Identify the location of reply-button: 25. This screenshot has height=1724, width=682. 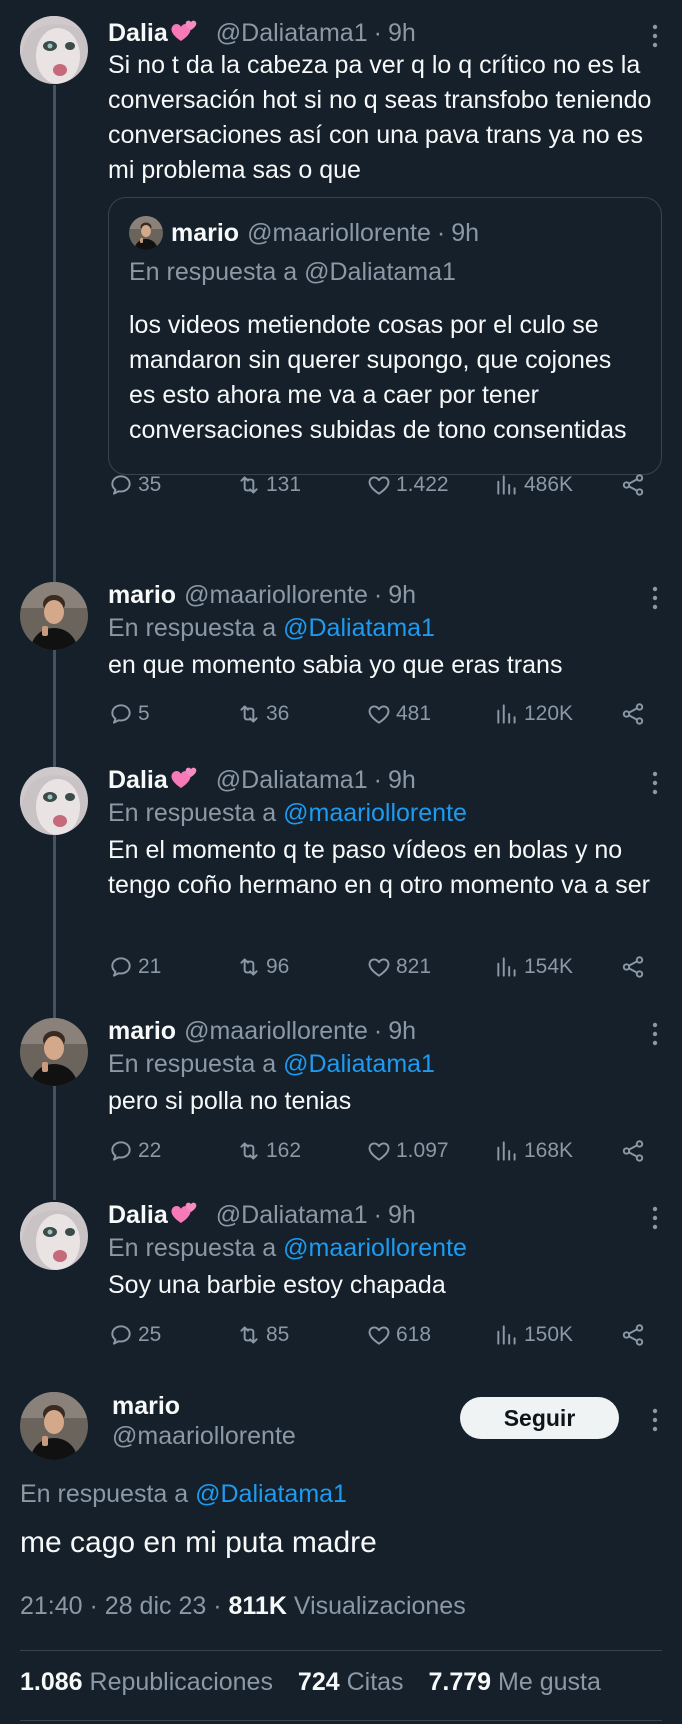
(134, 1335).